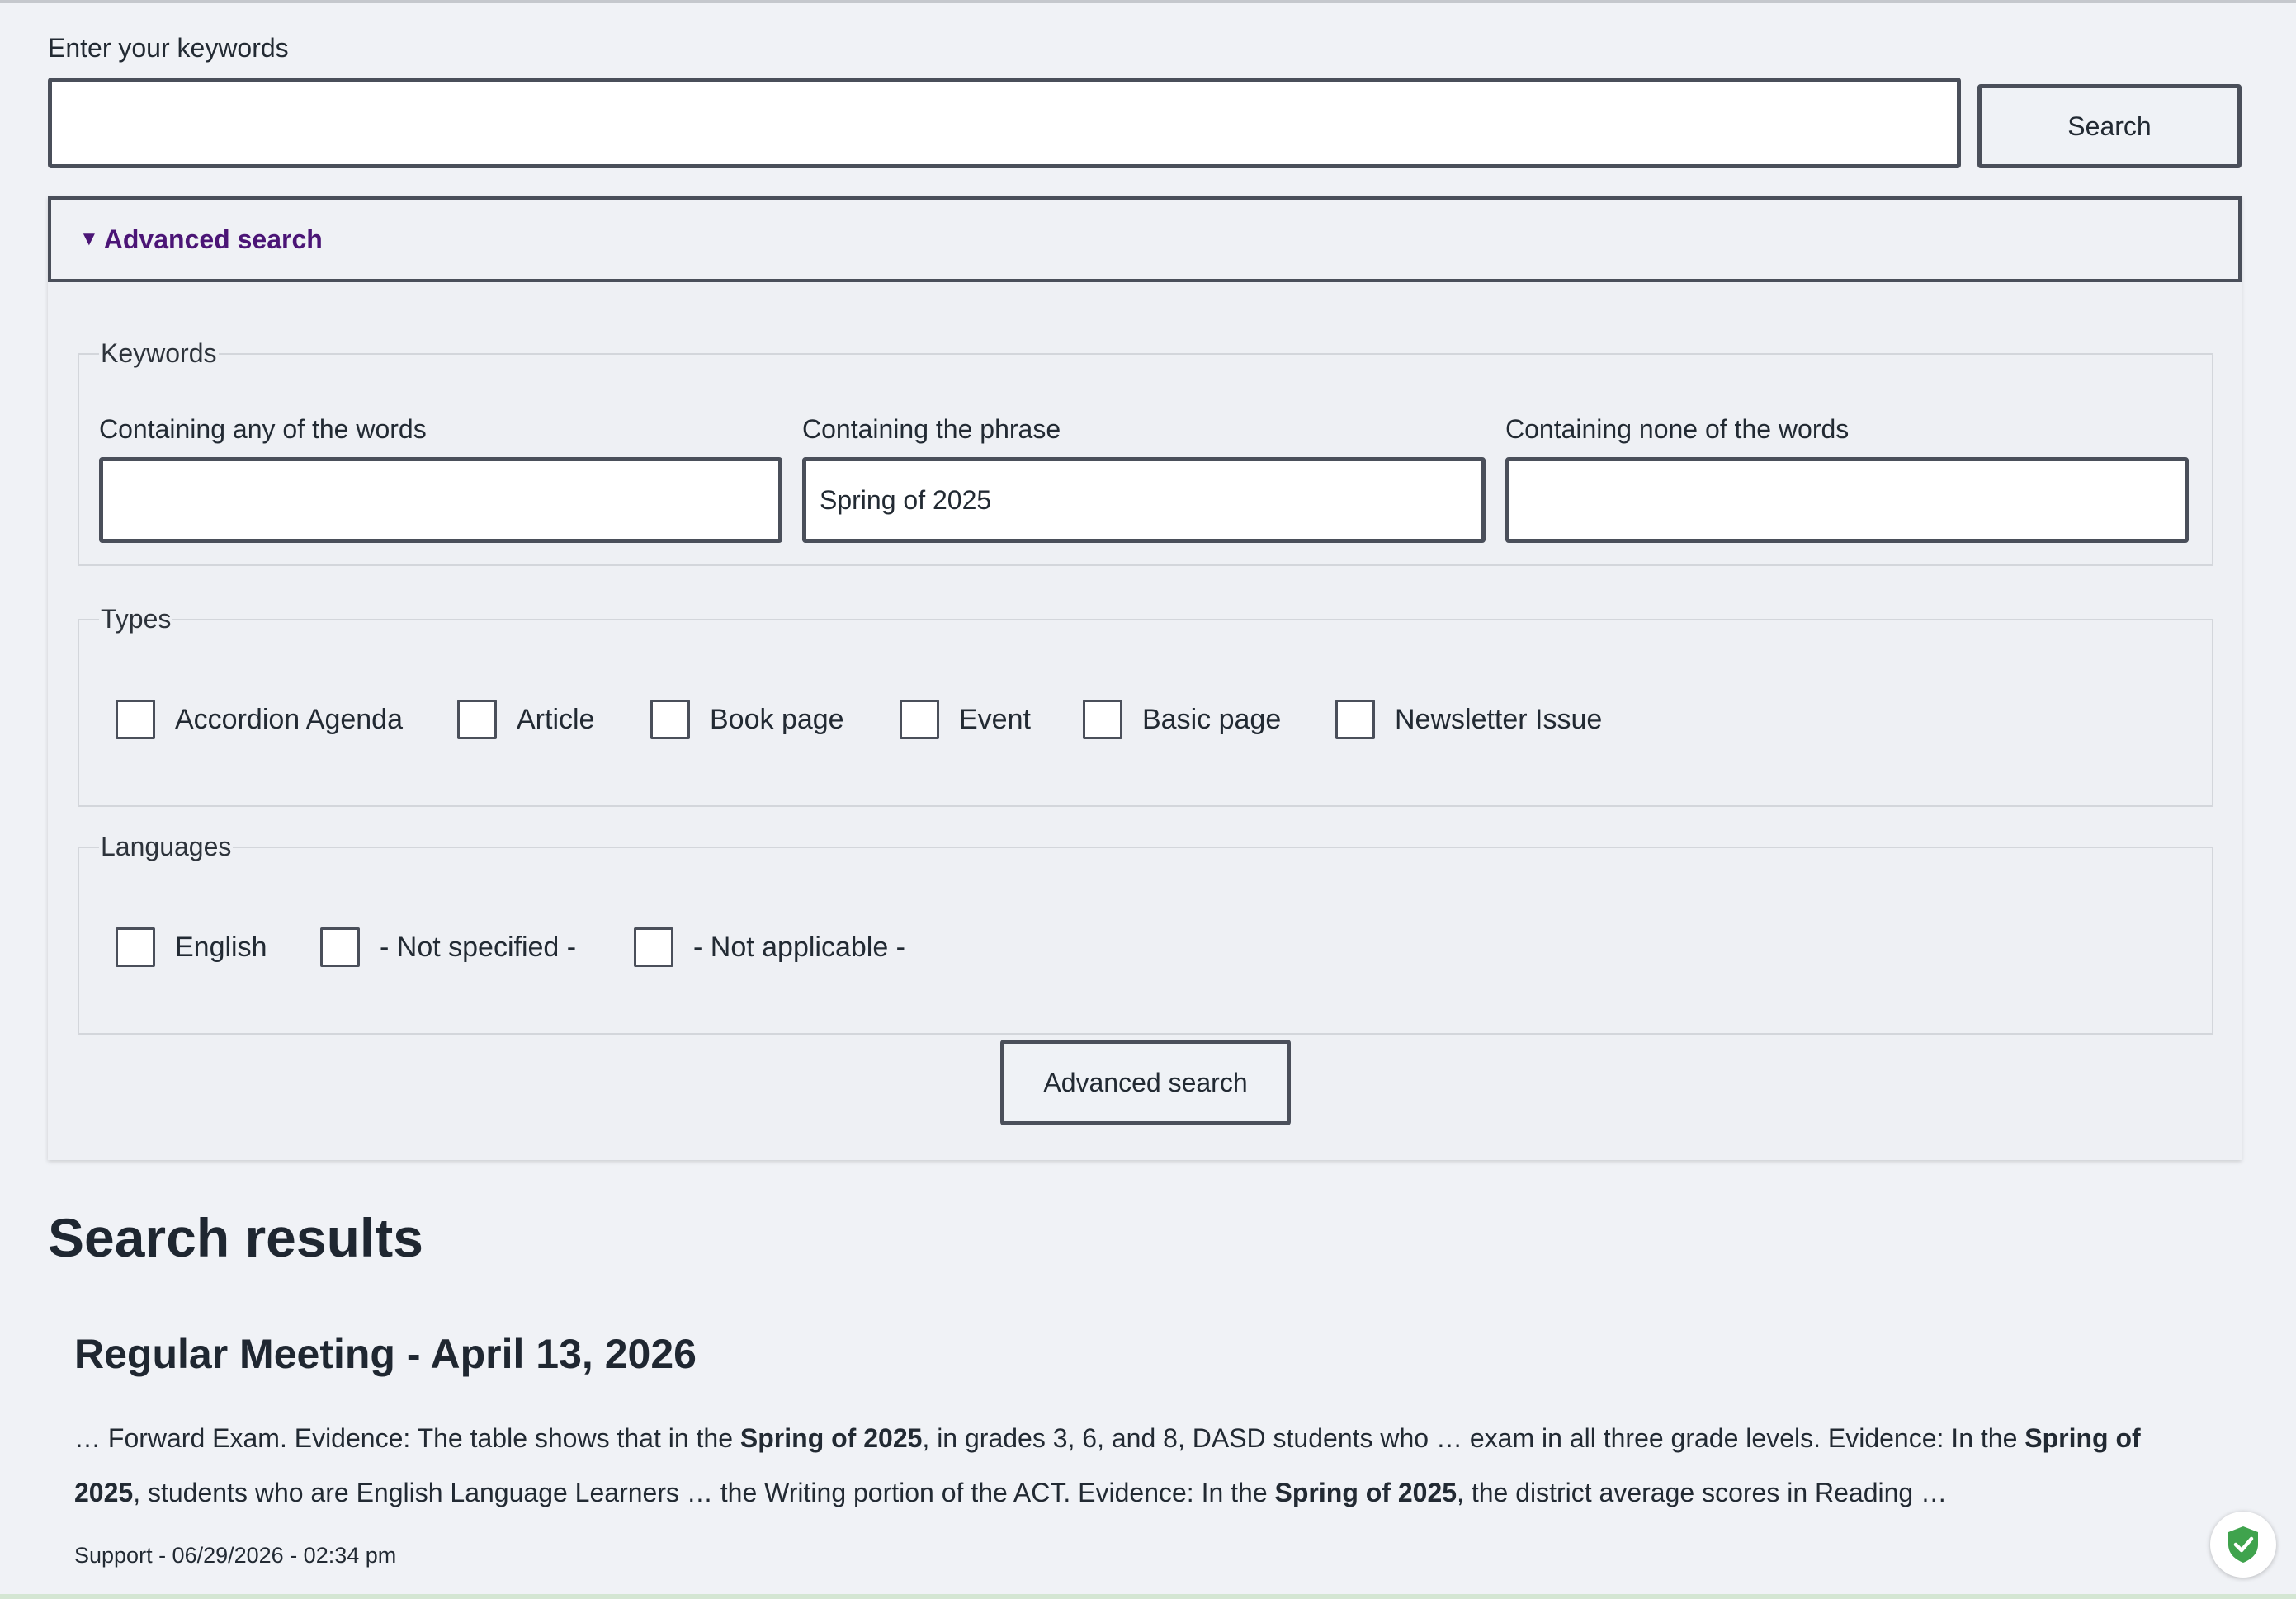 The width and height of the screenshot is (2296, 1599). Describe the element at coordinates (479, 947) in the screenshot. I see `checkbox-label: - Not specified -` at that location.